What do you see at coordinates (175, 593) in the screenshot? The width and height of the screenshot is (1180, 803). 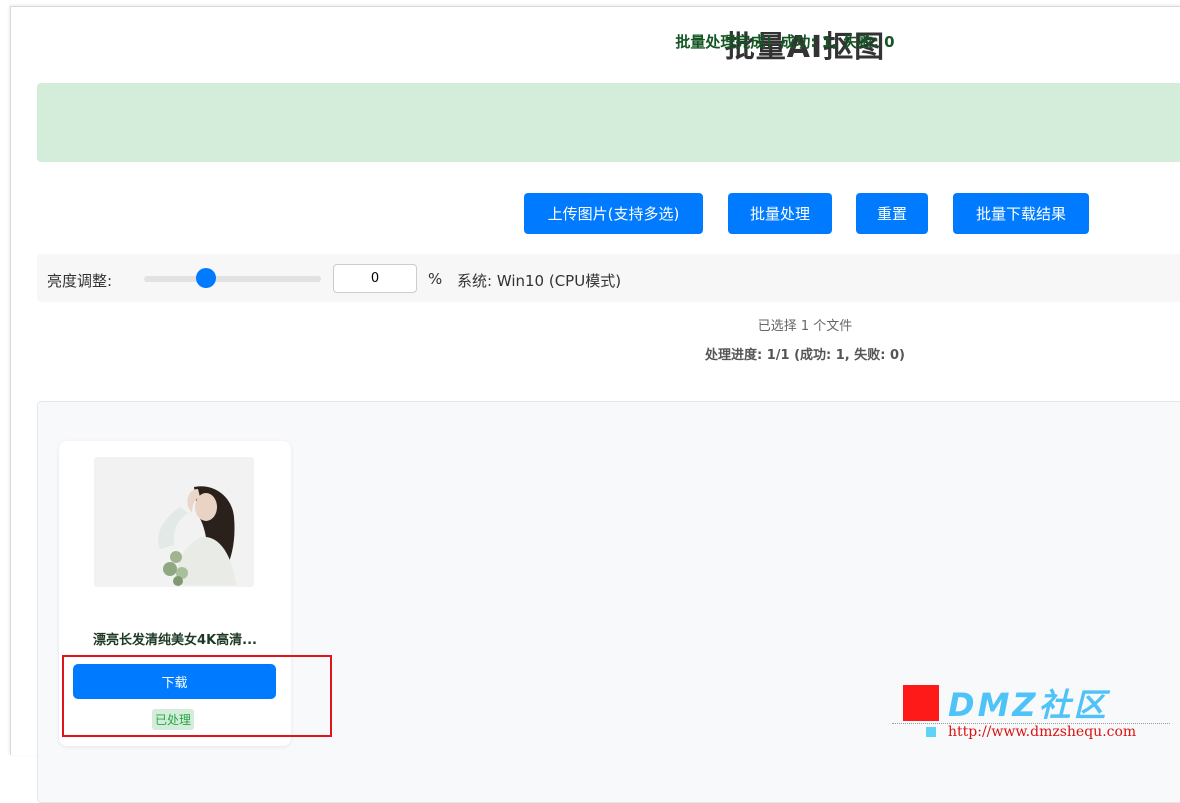 I see `result-card: 漂亮长发清纯美女4K高清... 下载 已处理` at bounding box center [175, 593].